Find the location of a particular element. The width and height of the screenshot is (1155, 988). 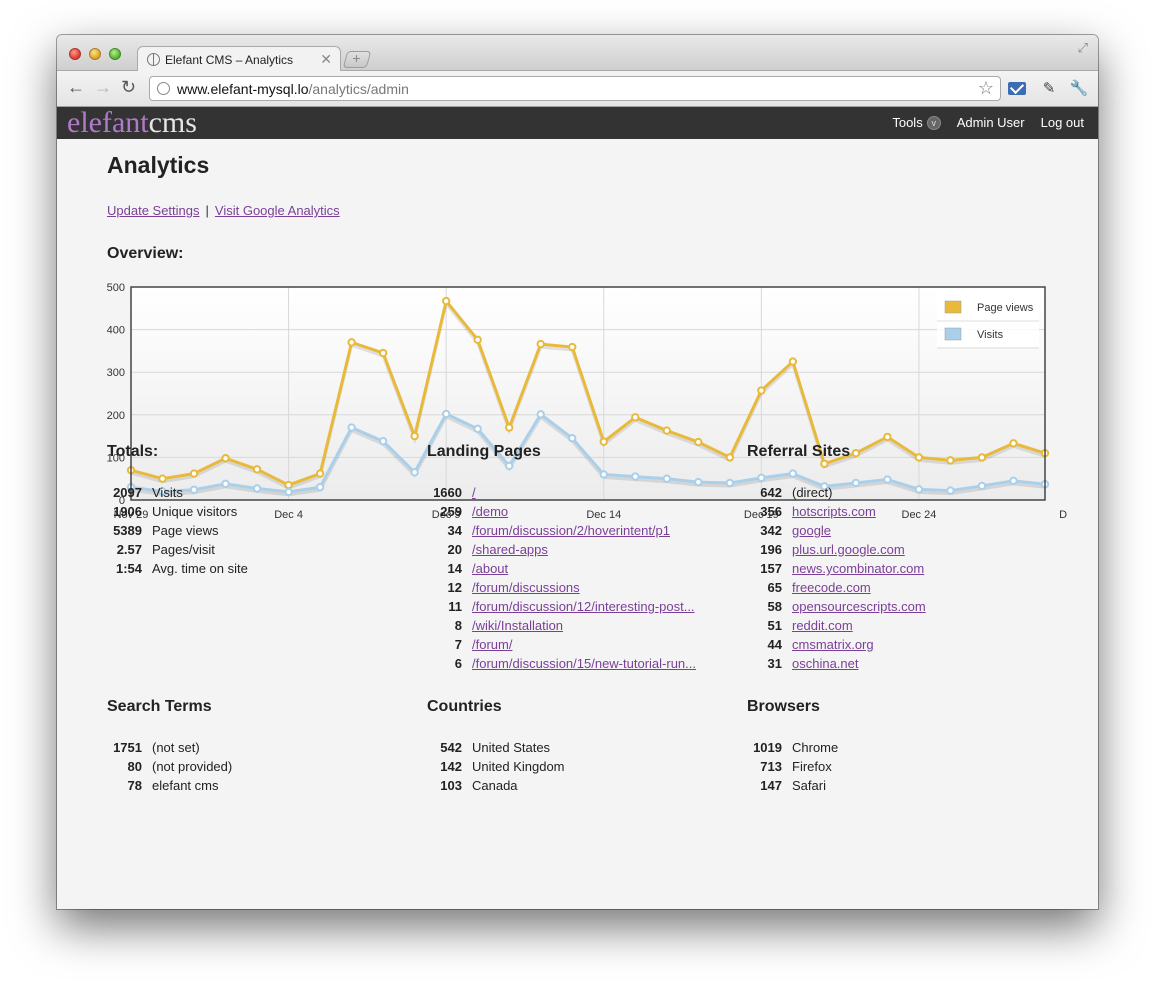

list-item: 342 google is located at coordinates (907, 530).